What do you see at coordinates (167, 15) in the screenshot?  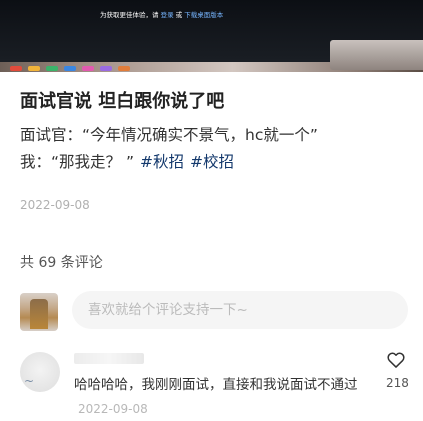 I see `login-link: 登录` at bounding box center [167, 15].